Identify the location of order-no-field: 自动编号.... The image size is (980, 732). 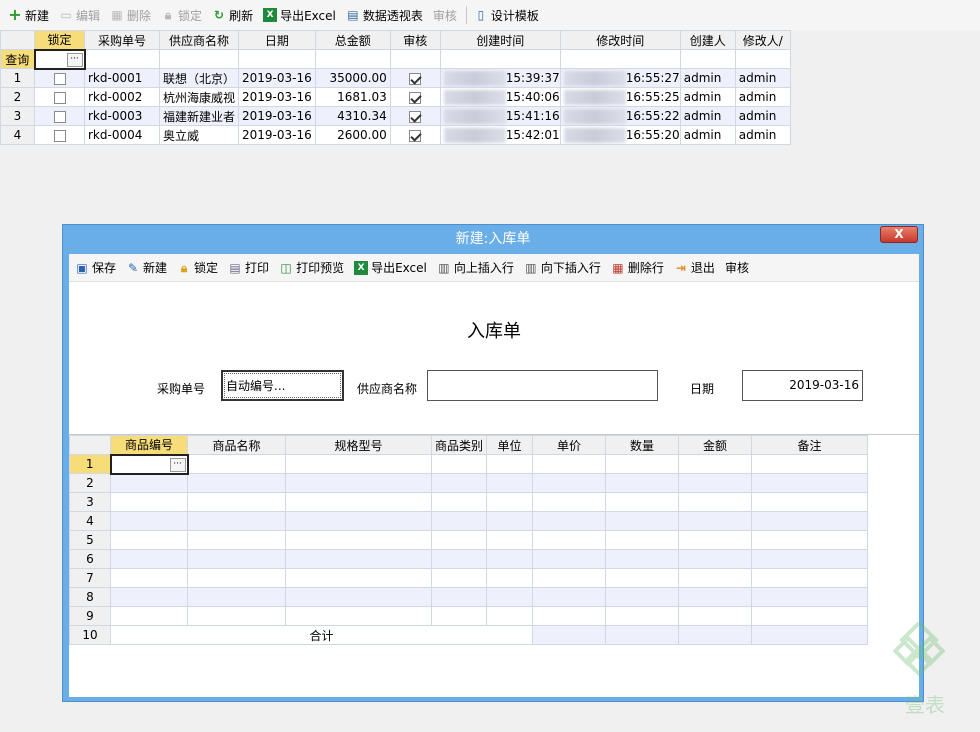
(282, 385).